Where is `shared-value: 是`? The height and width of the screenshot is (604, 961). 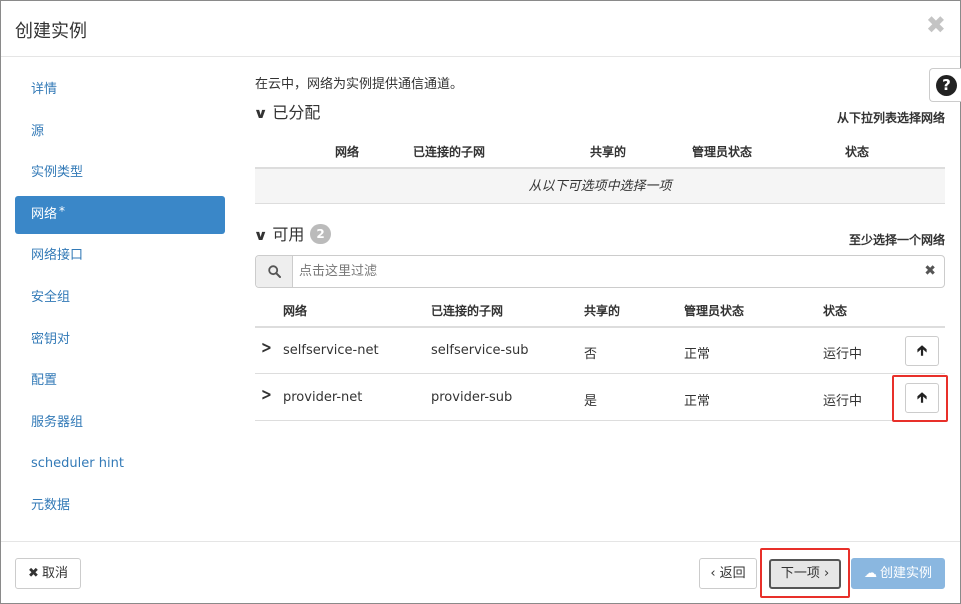 shared-value: 是 is located at coordinates (591, 401).